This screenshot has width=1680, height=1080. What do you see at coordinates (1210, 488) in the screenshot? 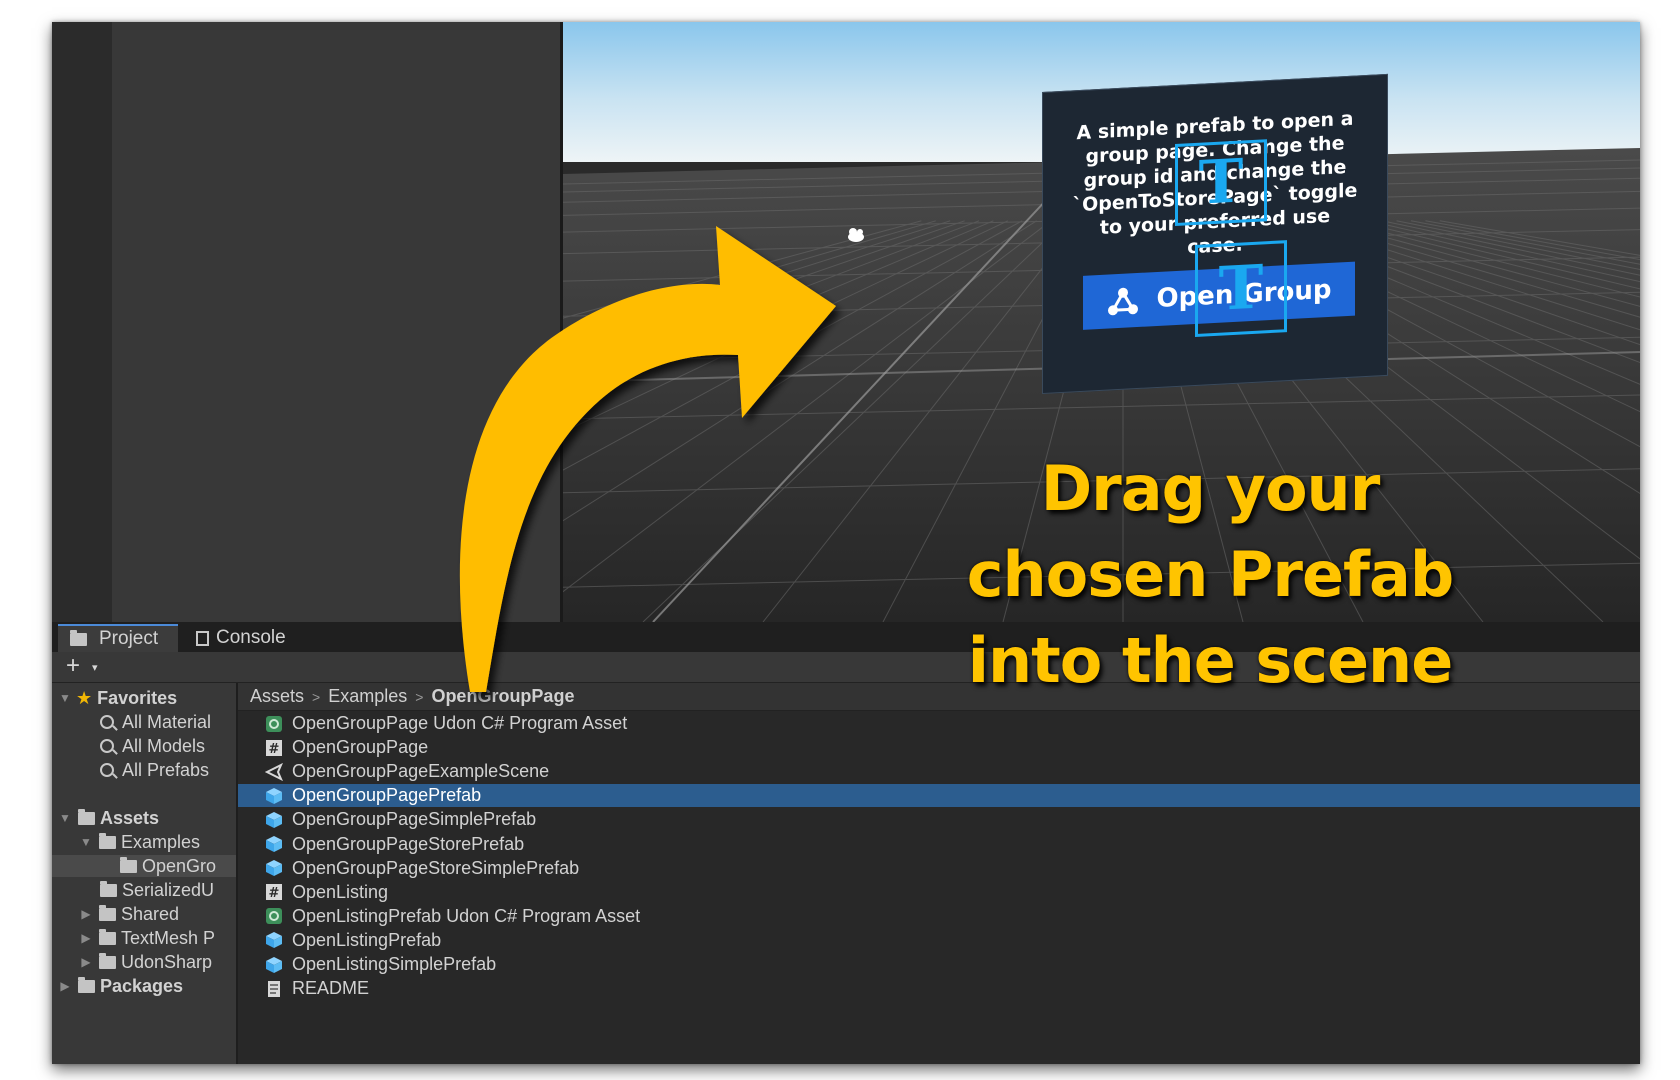
I see `callout-line: Drag your` at bounding box center [1210, 488].